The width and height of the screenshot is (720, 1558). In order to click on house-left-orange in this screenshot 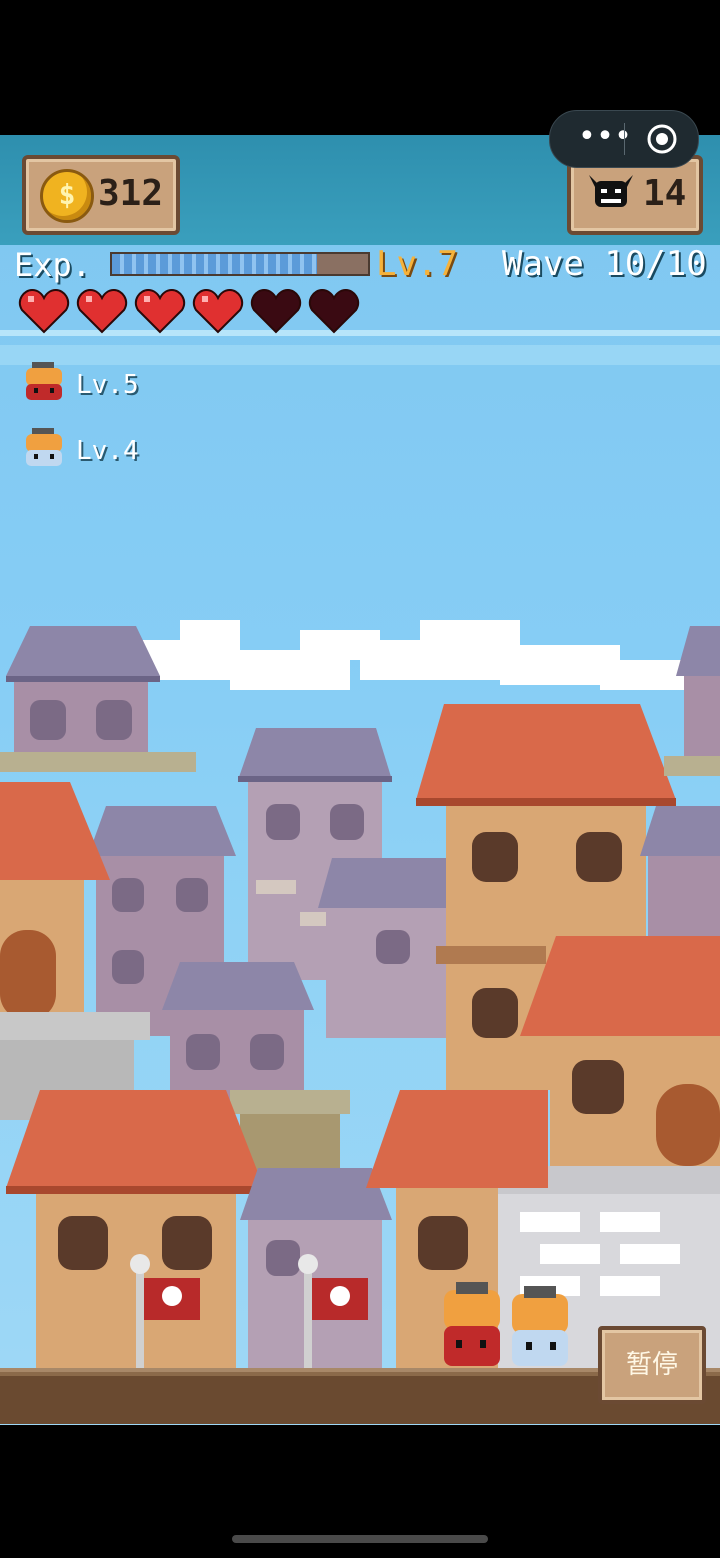, I will do `click(55, 901)`.